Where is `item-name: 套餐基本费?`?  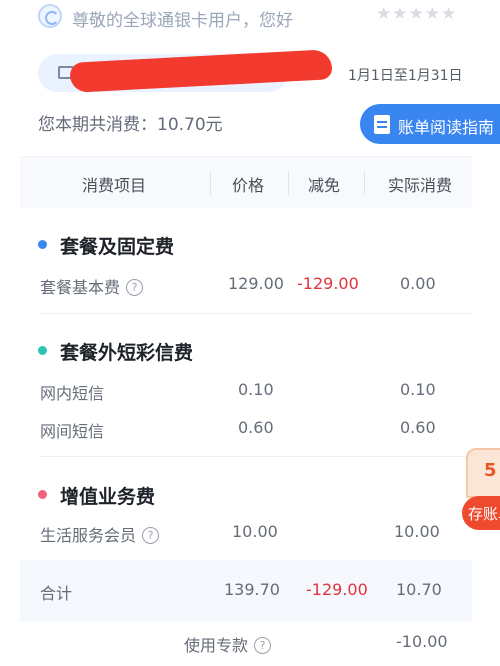 item-name: 套餐基本费? is located at coordinates (92, 286).